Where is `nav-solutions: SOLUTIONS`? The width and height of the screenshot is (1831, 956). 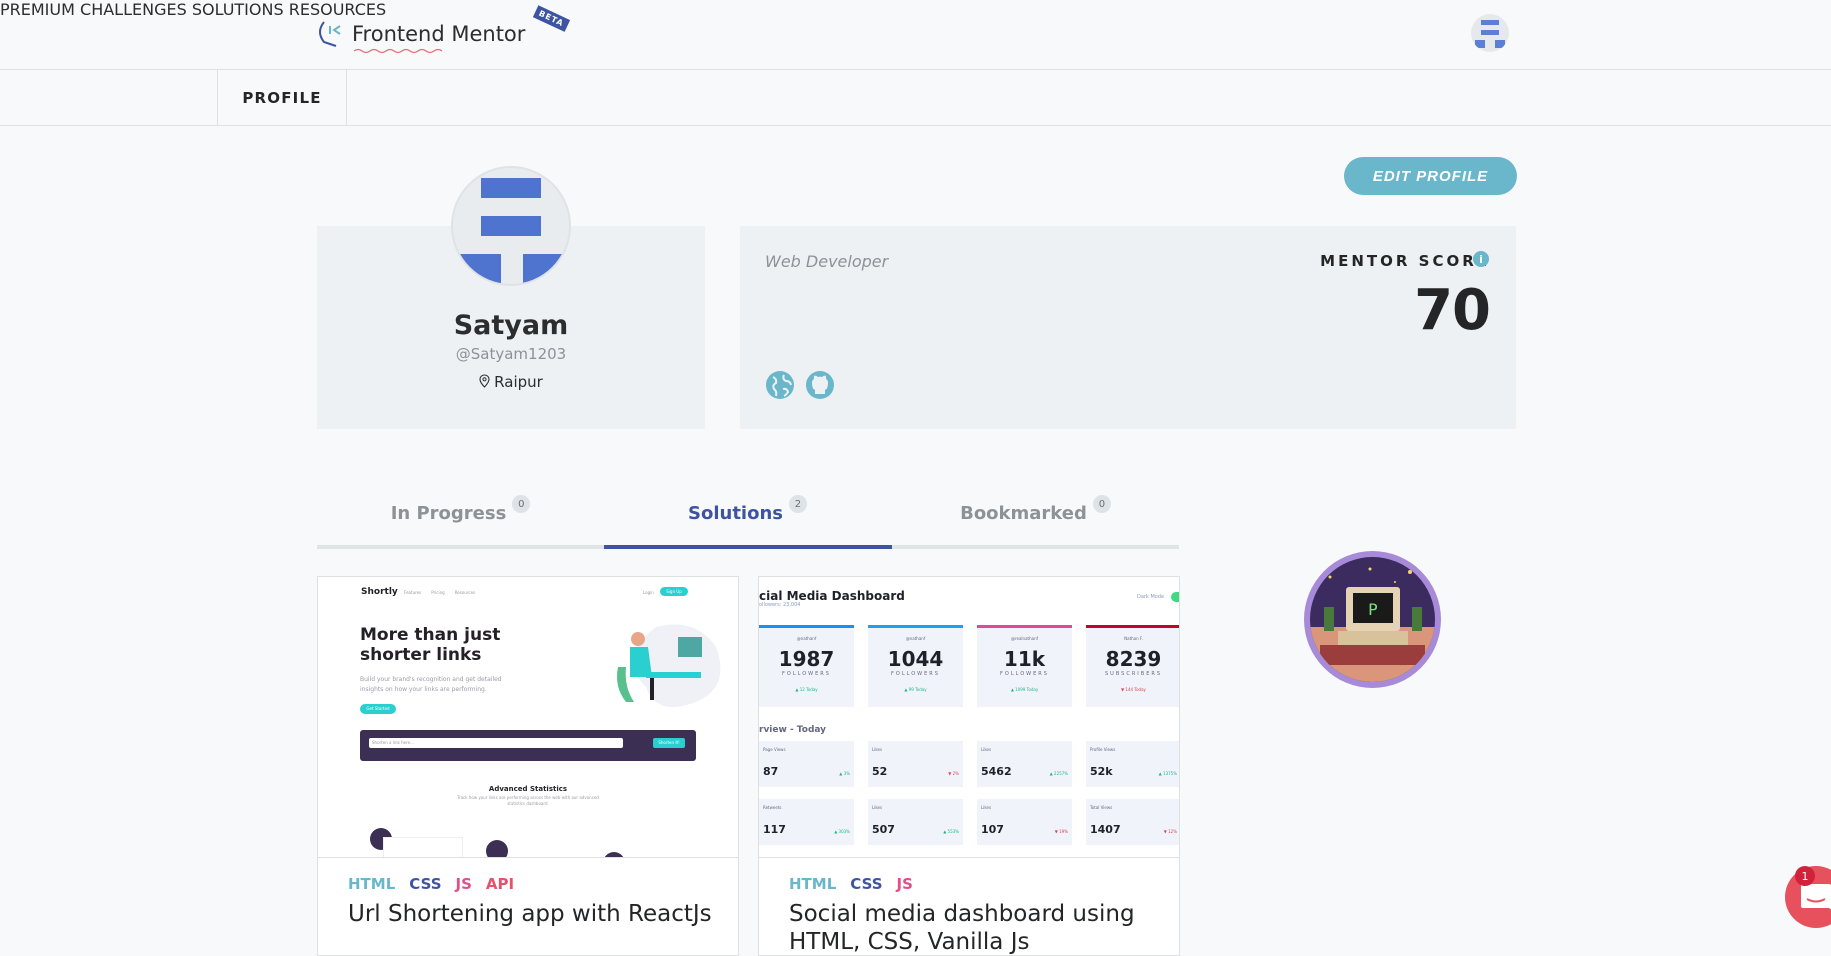
nav-solutions: SOLUTIONS is located at coordinates (238, 9).